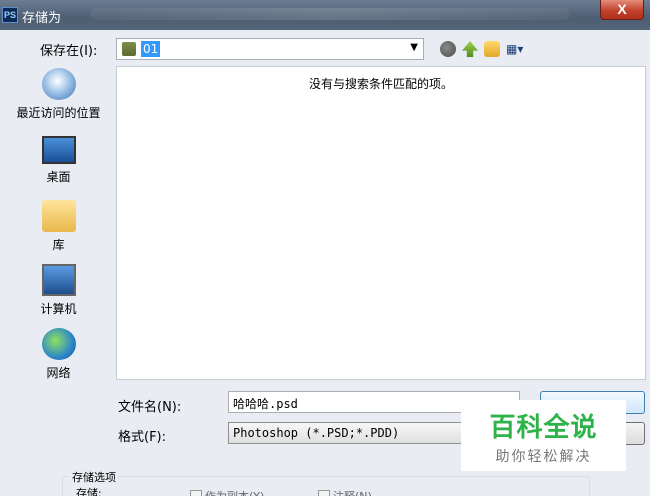 The height and width of the screenshot is (496, 650). I want to click on save-in-dropdown: 01 ▼, so click(270, 49).